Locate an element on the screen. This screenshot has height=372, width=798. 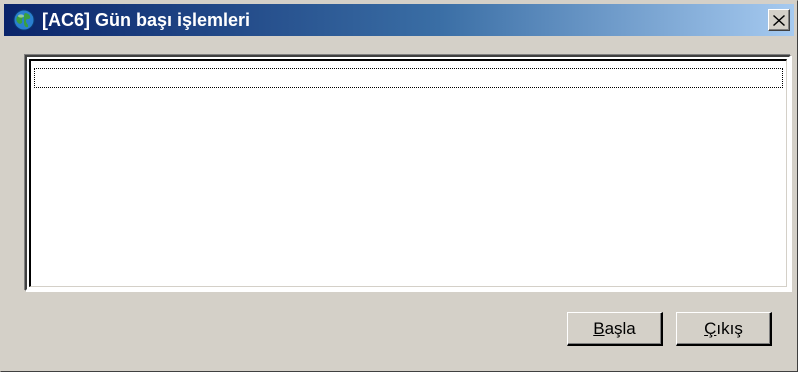
close-icon is located at coordinates (779, 20).